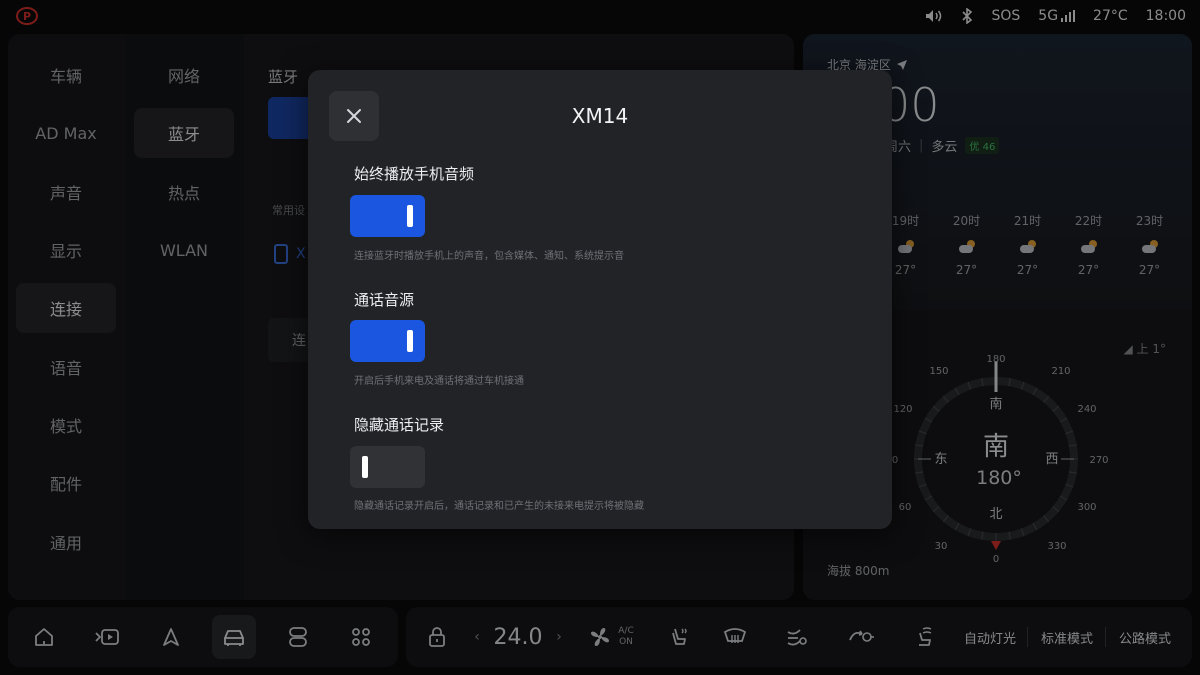 This screenshot has height=675, width=1200. What do you see at coordinates (1005, 16) in the screenshot?
I see `sos-button: SOS` at bounding box center [1005, 16].